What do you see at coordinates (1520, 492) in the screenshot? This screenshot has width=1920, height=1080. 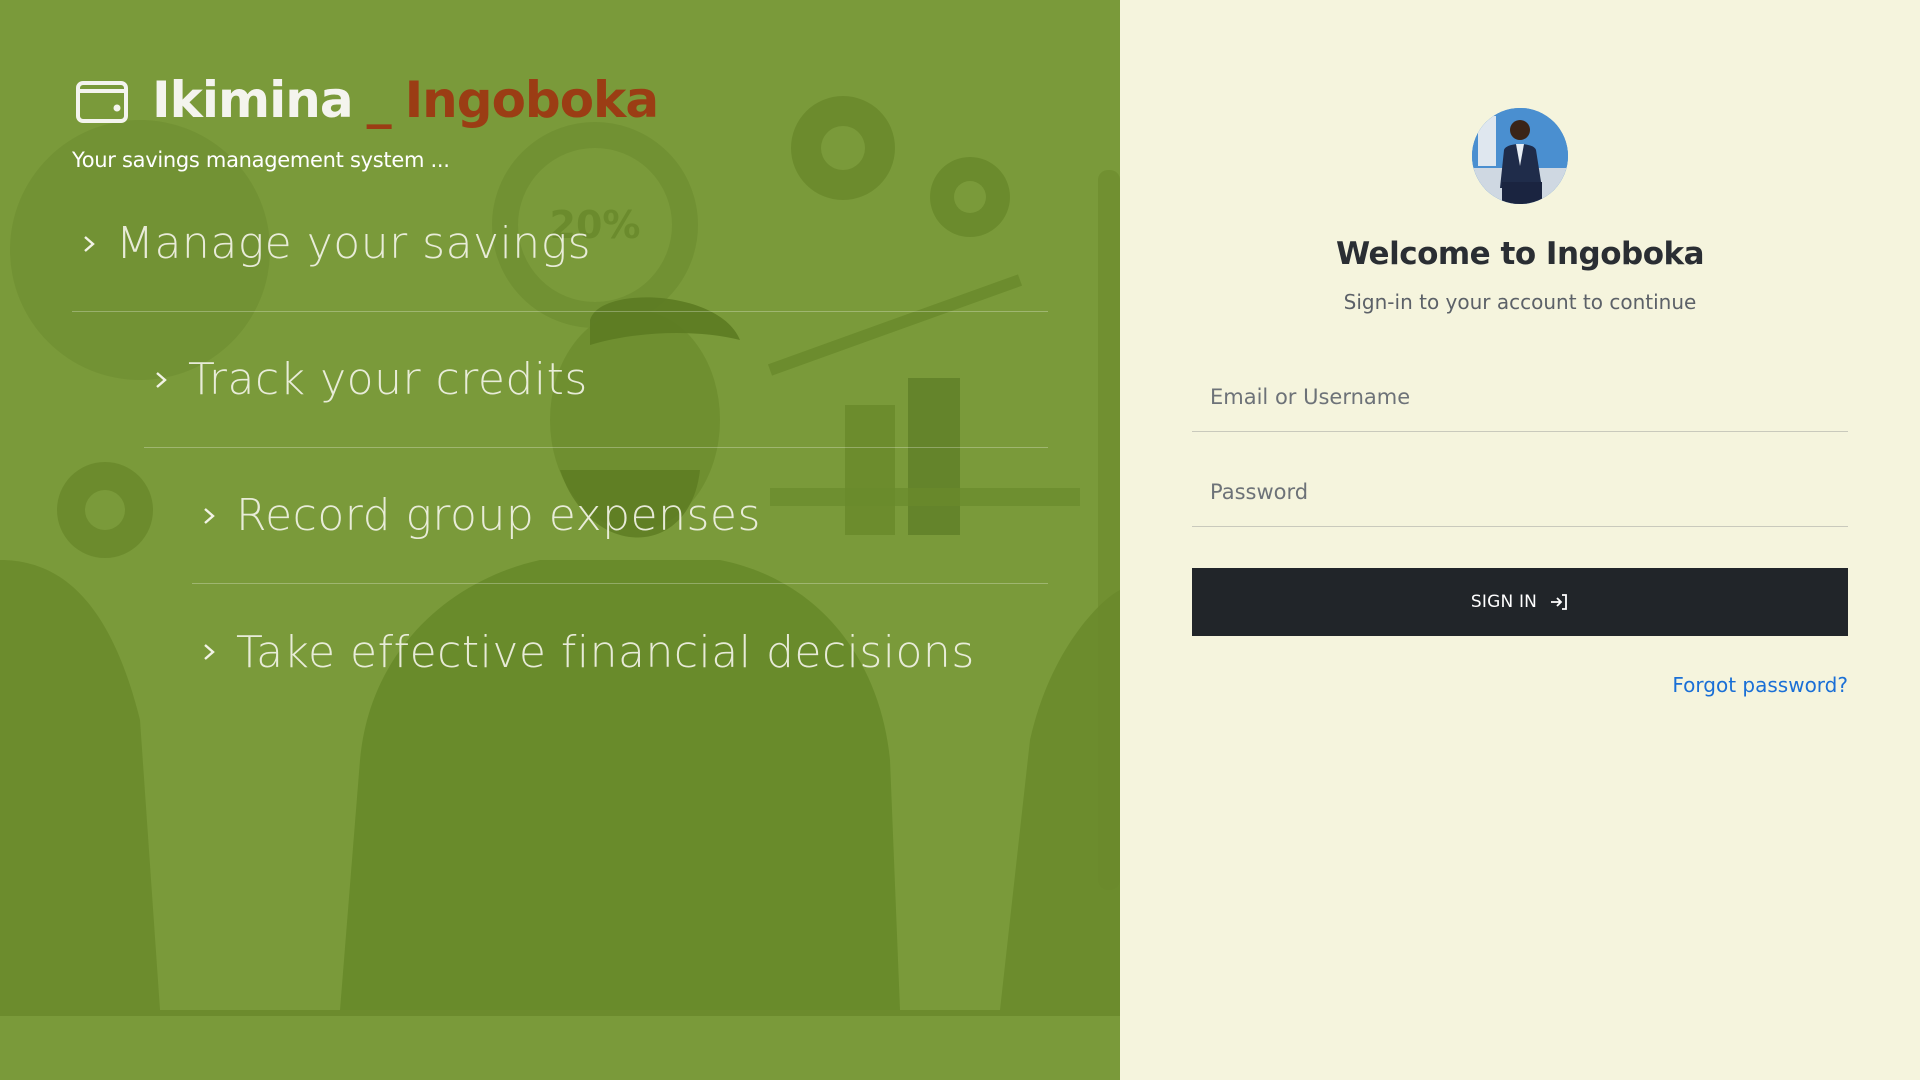 I see `password-input` at bounding box center [1520, 492].